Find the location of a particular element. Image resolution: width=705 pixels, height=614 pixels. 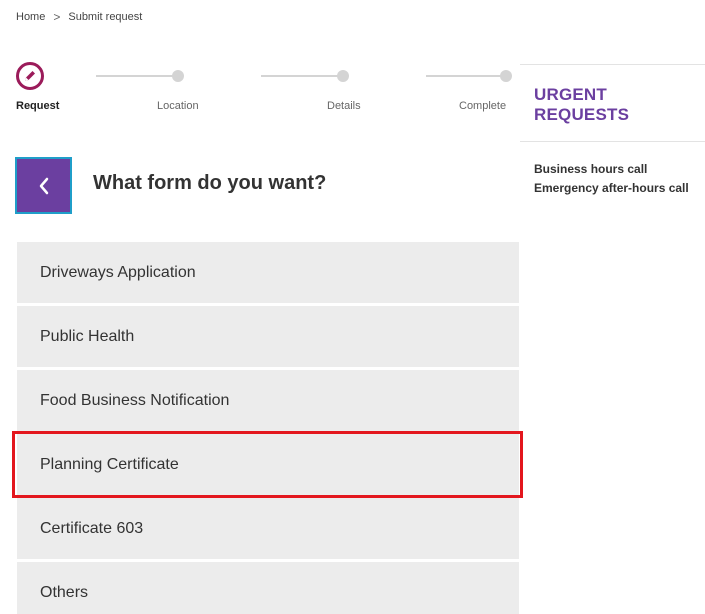

step-dot-details is located at coordinates (343, 76).